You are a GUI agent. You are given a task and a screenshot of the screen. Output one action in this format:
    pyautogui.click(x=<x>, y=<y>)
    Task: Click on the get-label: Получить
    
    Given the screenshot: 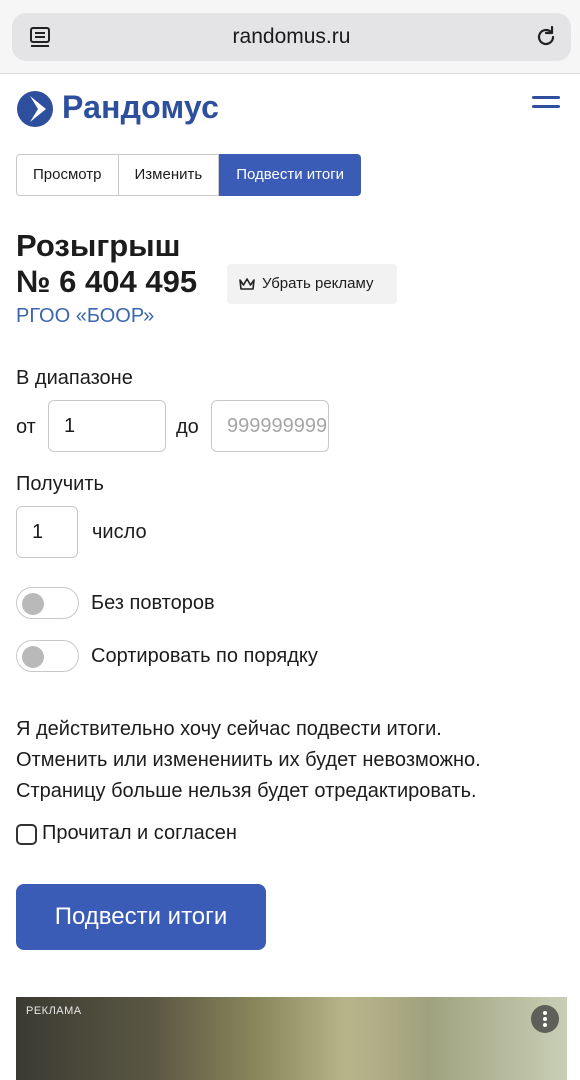 What is the action you would take?
    pyautogui.click(x=60, y=484)
    